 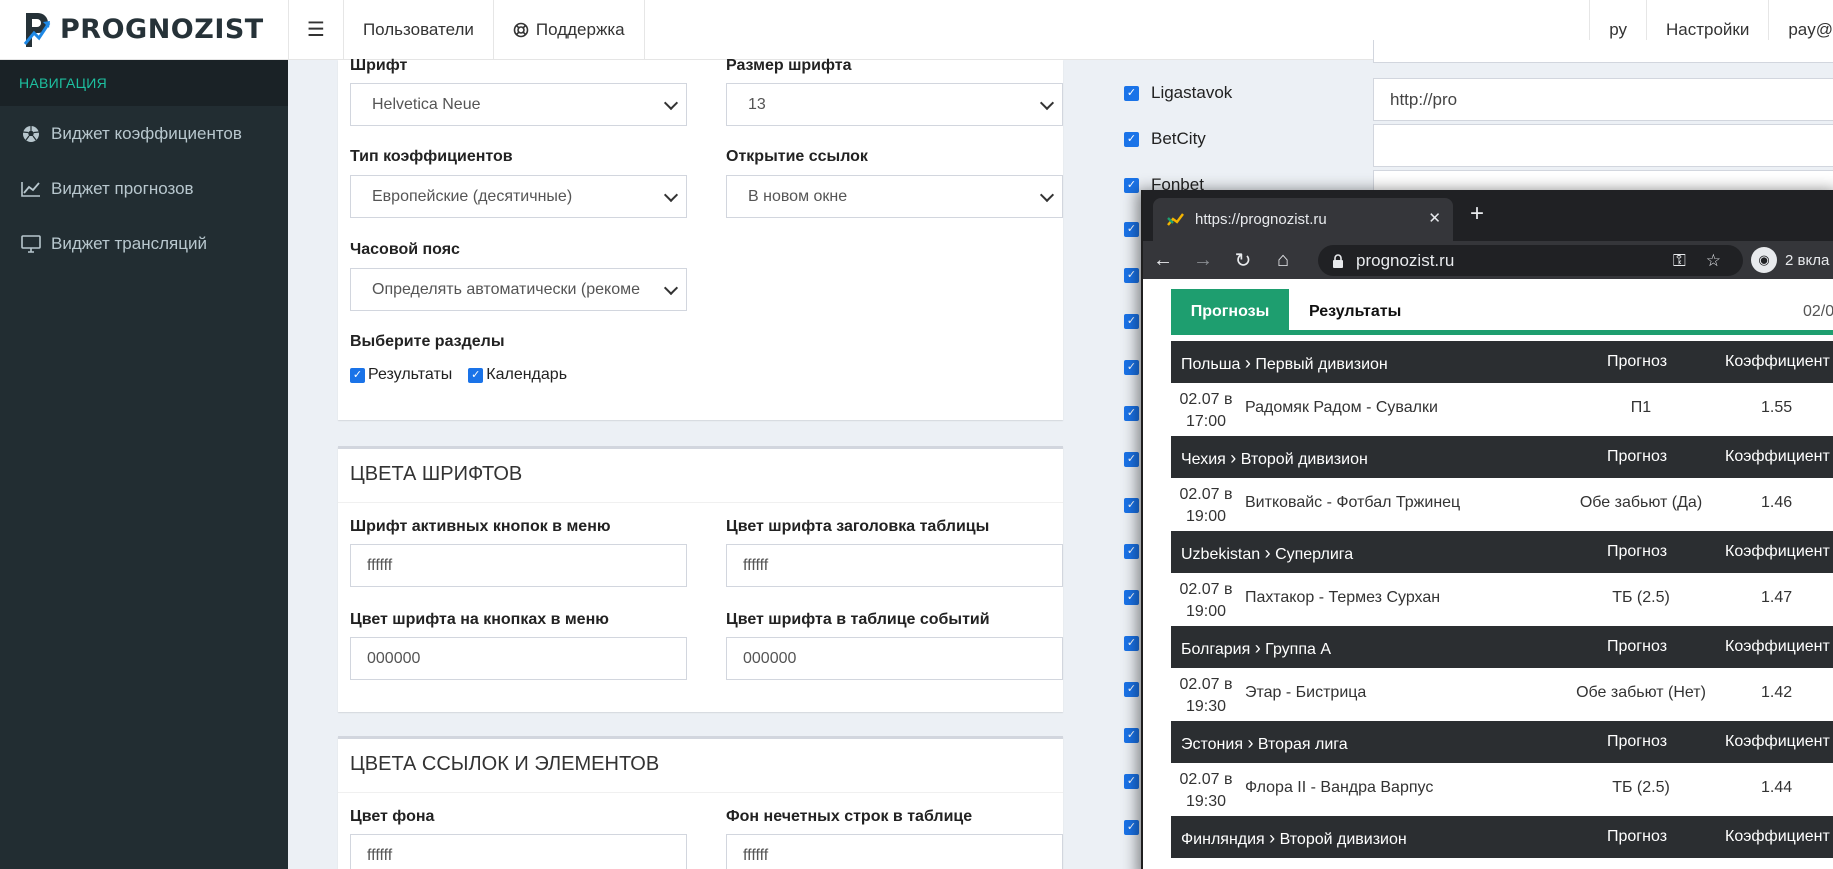 What do you see at coordinates (518, 196) in the screenshot?
I see `odds-type-select: Европейские (десятичные)` at bounding box center [518, 196].